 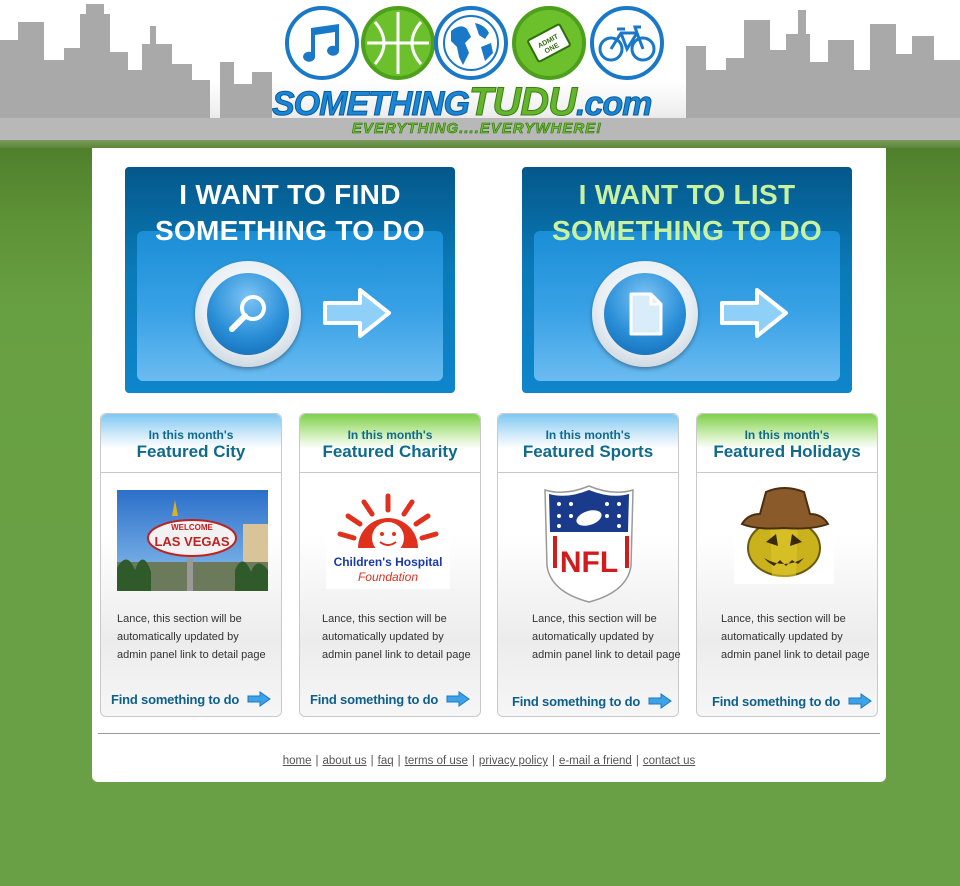 I want to click on card-header: In this month's Featured City, so click(x=191, y=443).